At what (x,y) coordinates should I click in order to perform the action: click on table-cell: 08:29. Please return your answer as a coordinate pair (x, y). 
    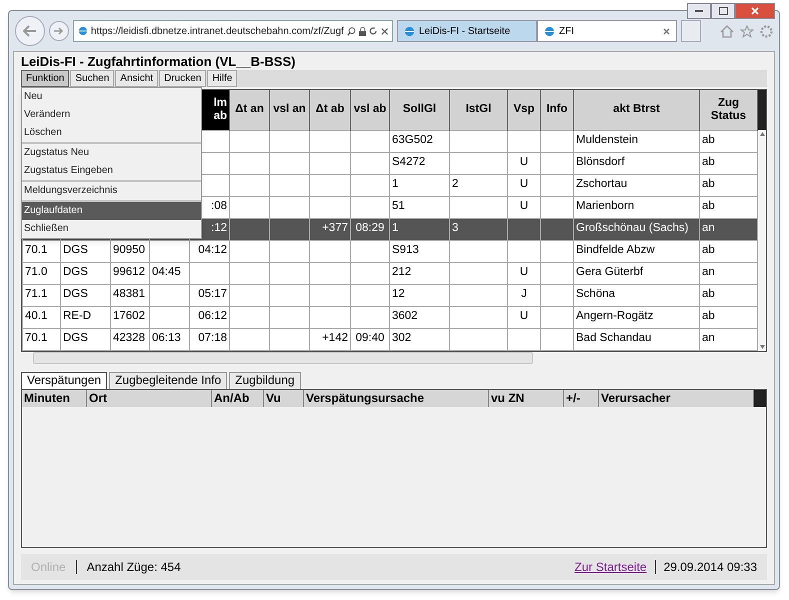
    Looking at the image, I should click on (370, 228).